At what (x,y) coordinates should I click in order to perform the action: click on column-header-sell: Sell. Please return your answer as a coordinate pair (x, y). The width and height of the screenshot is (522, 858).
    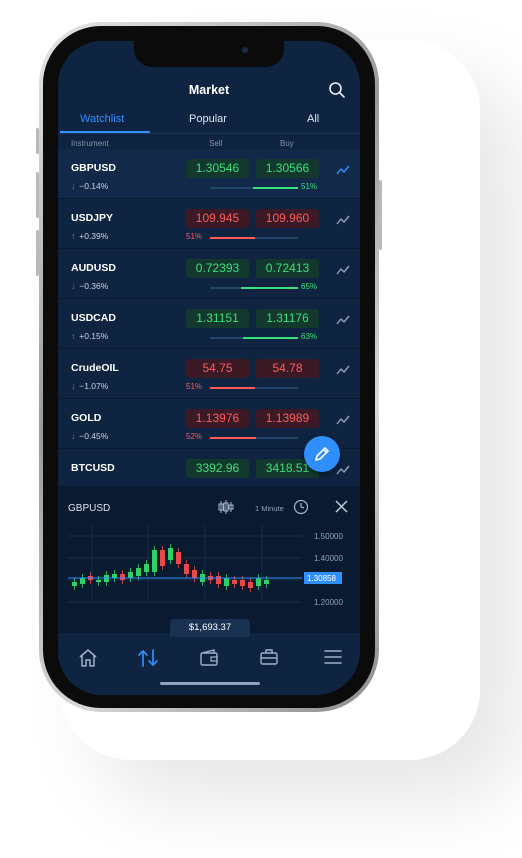
    Looking at the image, I should click on (216, 143).